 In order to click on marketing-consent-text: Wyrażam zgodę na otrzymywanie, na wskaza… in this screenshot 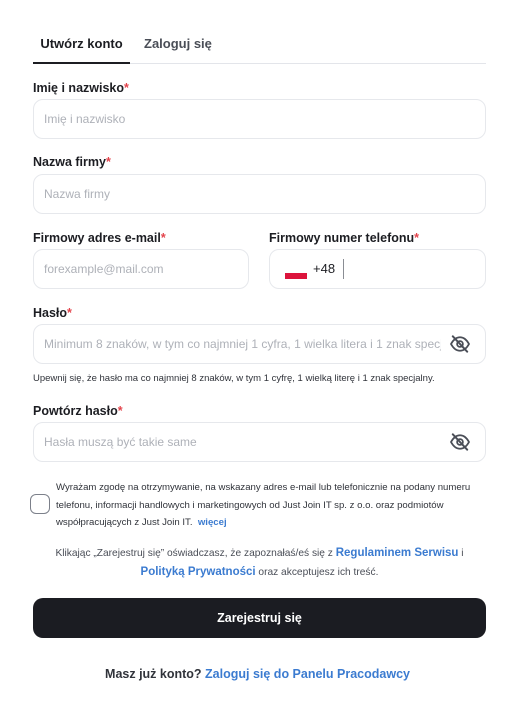, I will do `click(266, 505)`.